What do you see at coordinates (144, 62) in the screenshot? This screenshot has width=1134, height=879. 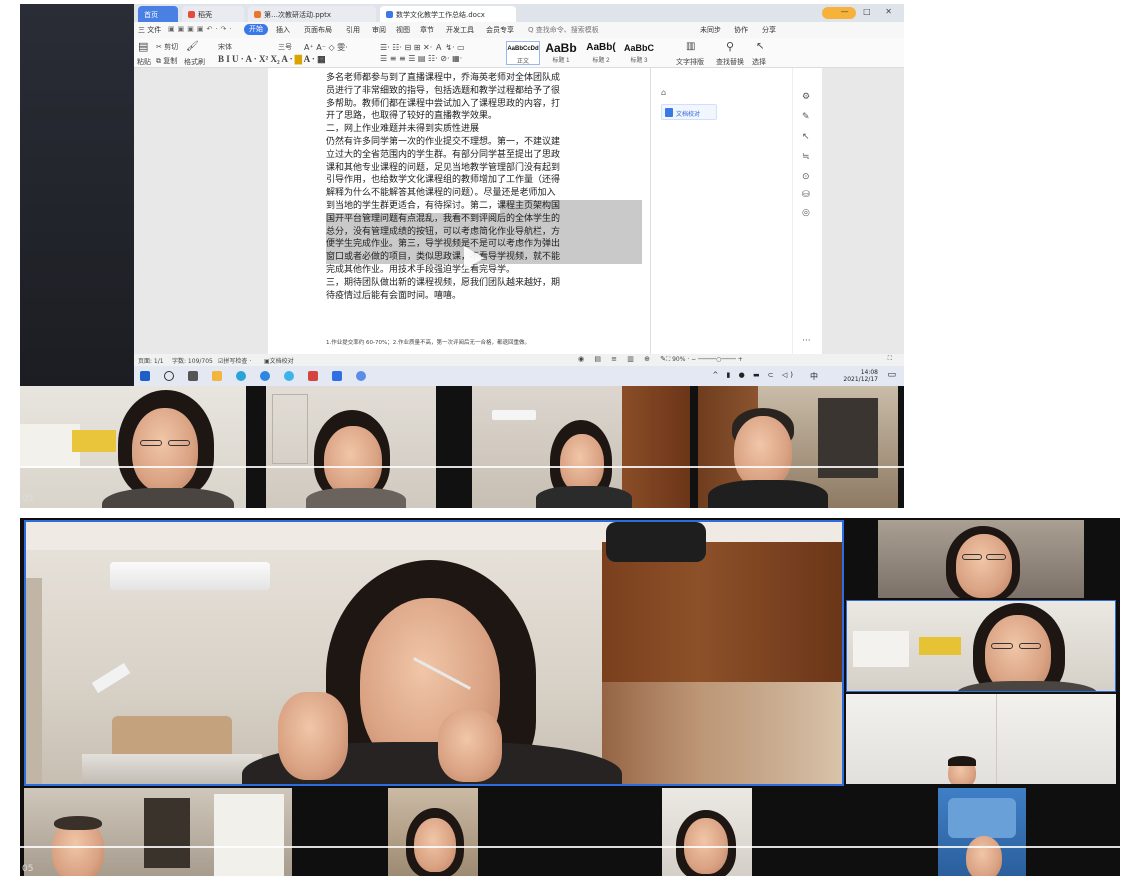 I see `paste-button: 粘贴` at bounding box center [144, 62].